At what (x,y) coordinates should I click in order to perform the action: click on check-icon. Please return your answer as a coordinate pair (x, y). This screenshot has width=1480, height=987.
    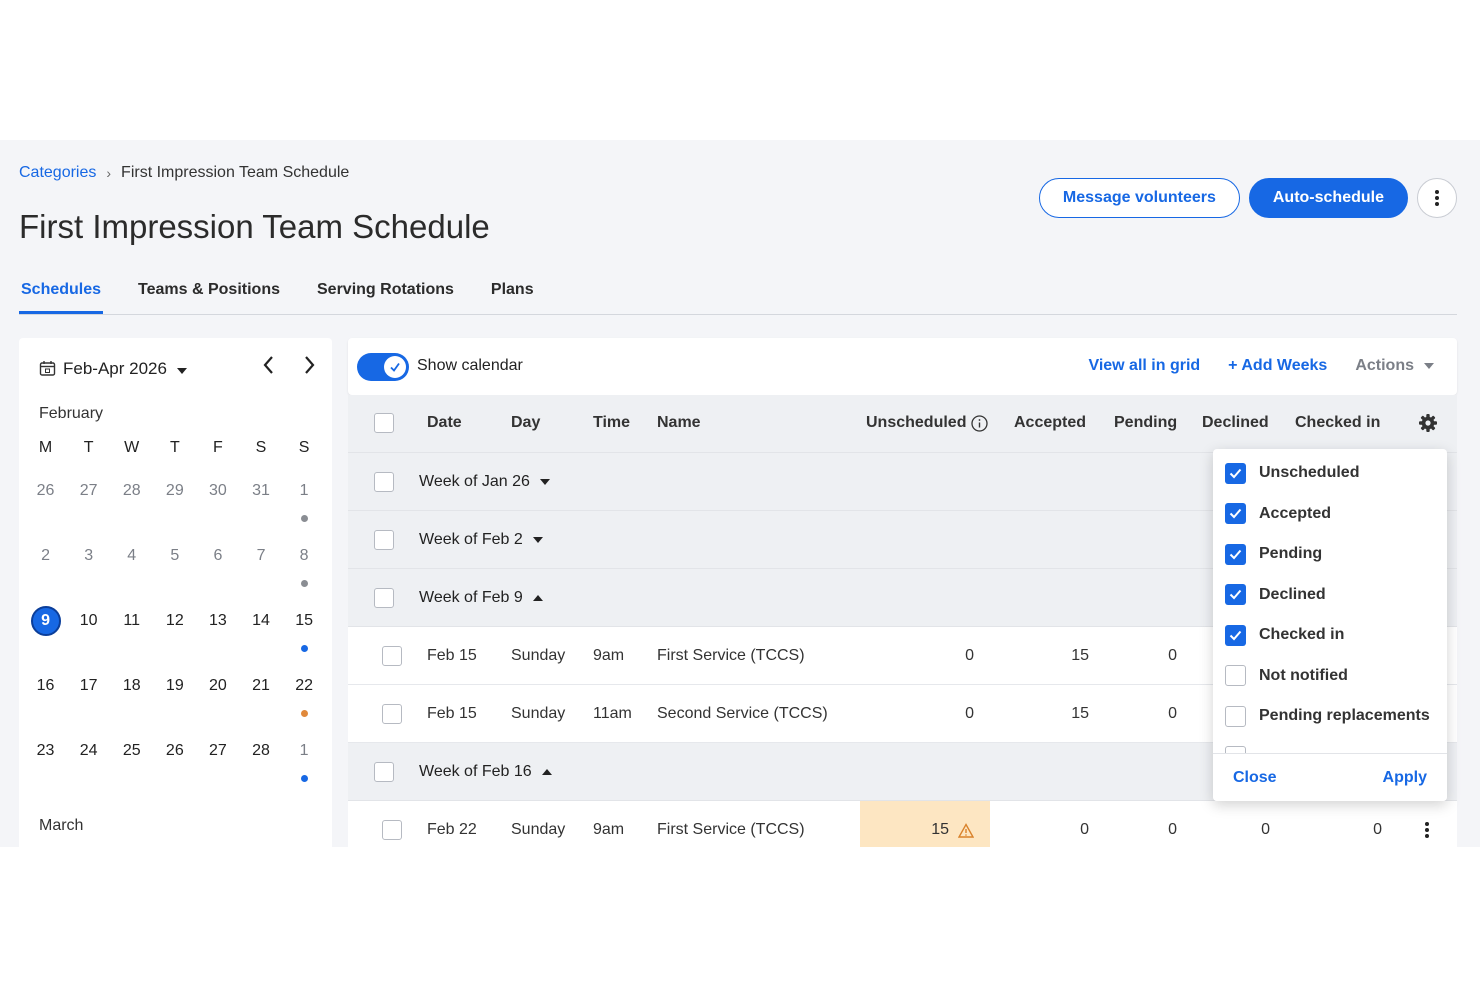
    Looking at the image, I should click on (1235, 554).